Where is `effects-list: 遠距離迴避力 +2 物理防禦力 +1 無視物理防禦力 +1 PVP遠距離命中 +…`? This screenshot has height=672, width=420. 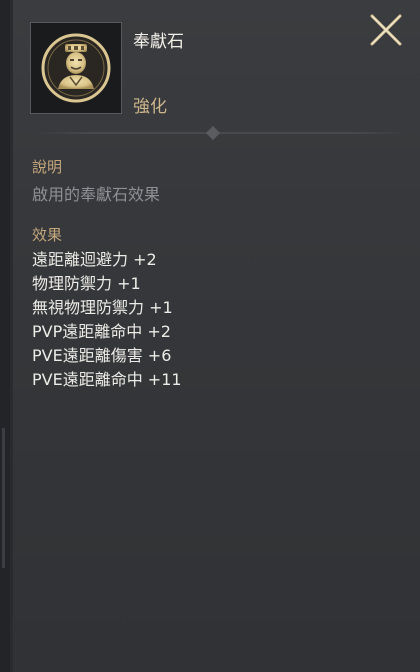 effects-list: 遠距離迴避力 +2 物理防禦力 +1 無視物理防禦力 +1 PVP遠距離命中 +… is located at coordinates (107, 320).